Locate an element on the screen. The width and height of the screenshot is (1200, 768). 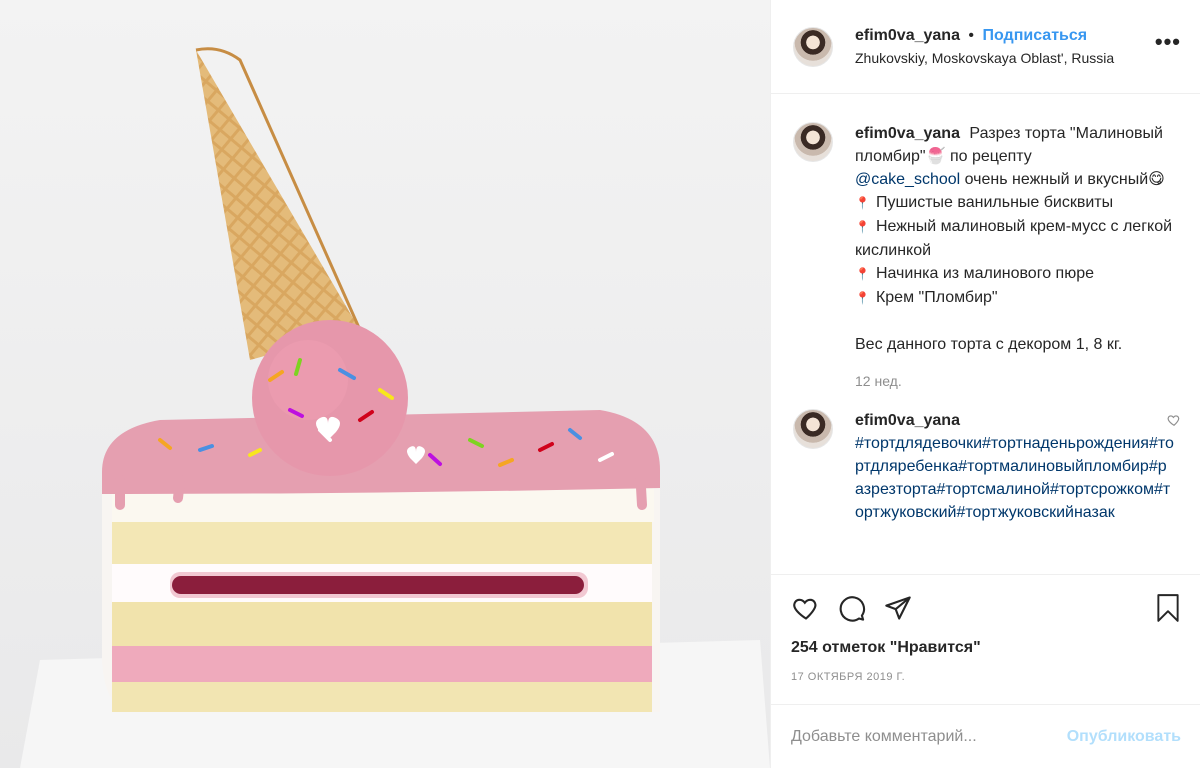
caption-line-2: очень нежный и вкусный😋 is located at coordinates (1062, 179).